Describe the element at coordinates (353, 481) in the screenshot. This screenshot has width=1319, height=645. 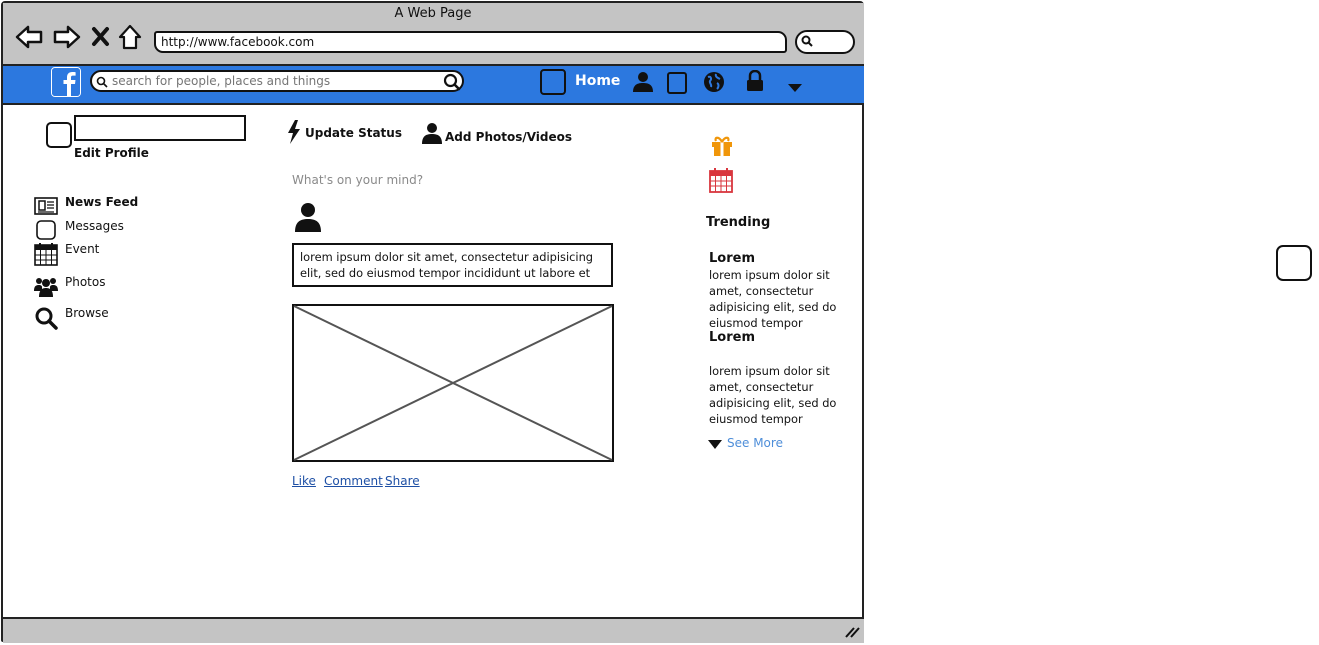
I see `comment-link: Comment` at that location.